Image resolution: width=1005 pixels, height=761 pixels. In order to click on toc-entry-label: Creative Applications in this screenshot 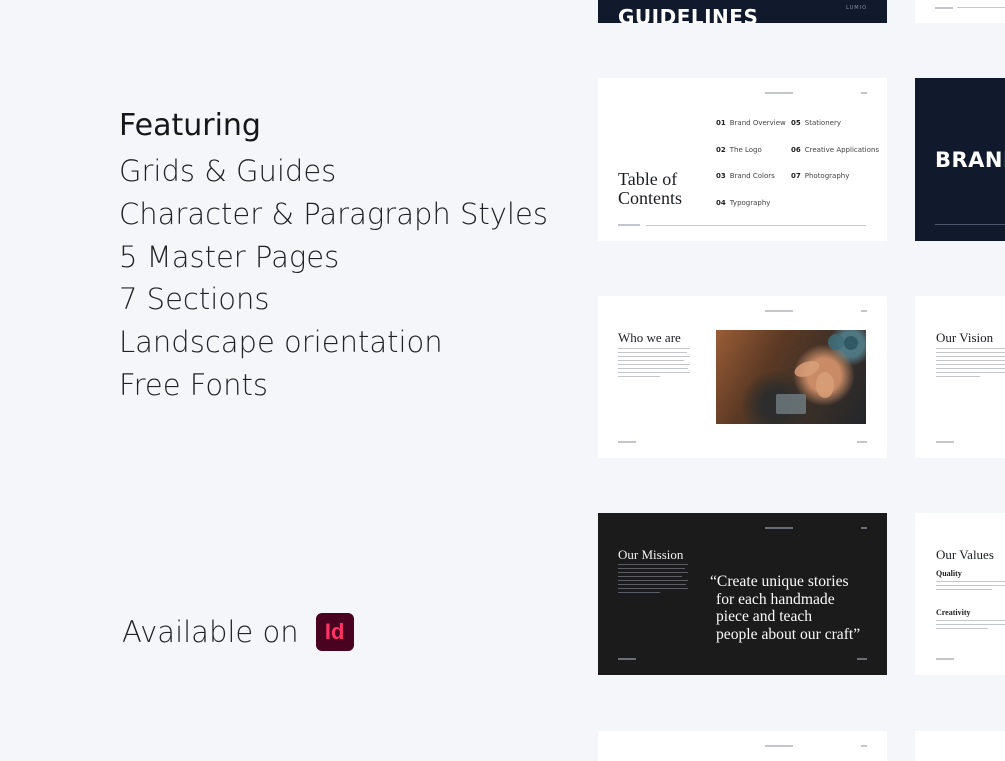, I will do `click(842, 150)`.